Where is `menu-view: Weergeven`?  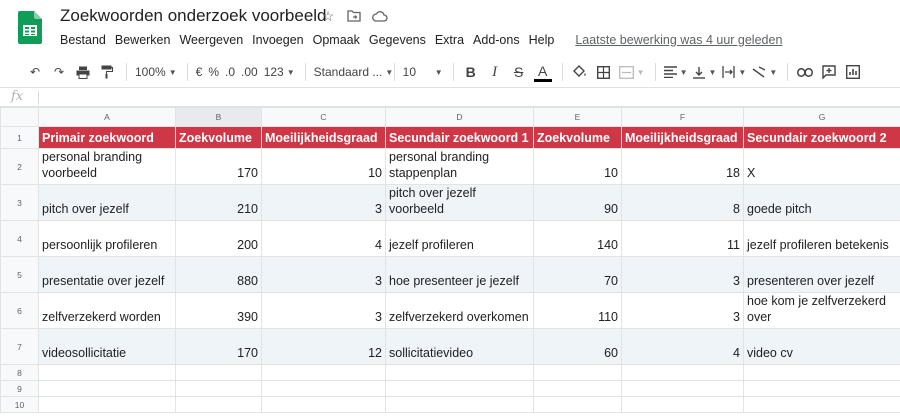 menu-view: Weergeven is located at coordinates (215, 40).